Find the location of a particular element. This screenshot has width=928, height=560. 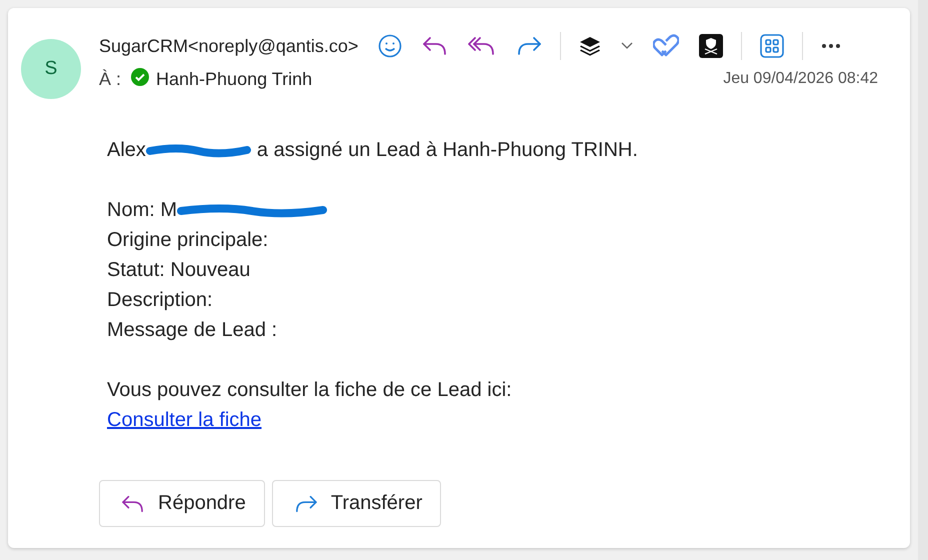

body-text: Message de Lead : is located at coordinates (192, 330).